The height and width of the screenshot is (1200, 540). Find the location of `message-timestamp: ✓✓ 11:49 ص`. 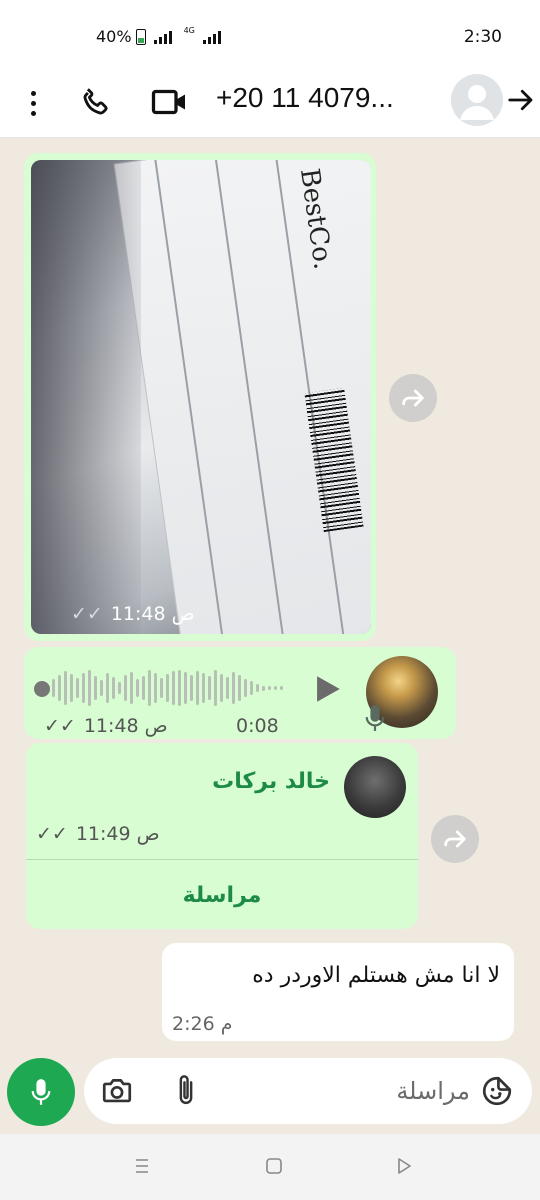

message-timestamp: ✓✓ 11:49 ص is located at coordinates (98, 834).